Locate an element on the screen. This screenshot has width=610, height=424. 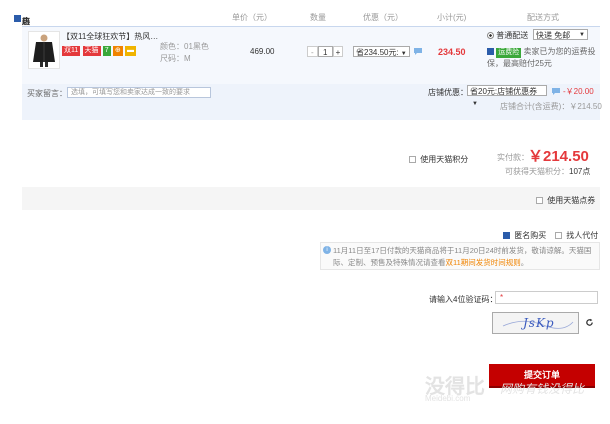
tmall-points-label: 使用天猫积分 is located at coordinates (444, 159).